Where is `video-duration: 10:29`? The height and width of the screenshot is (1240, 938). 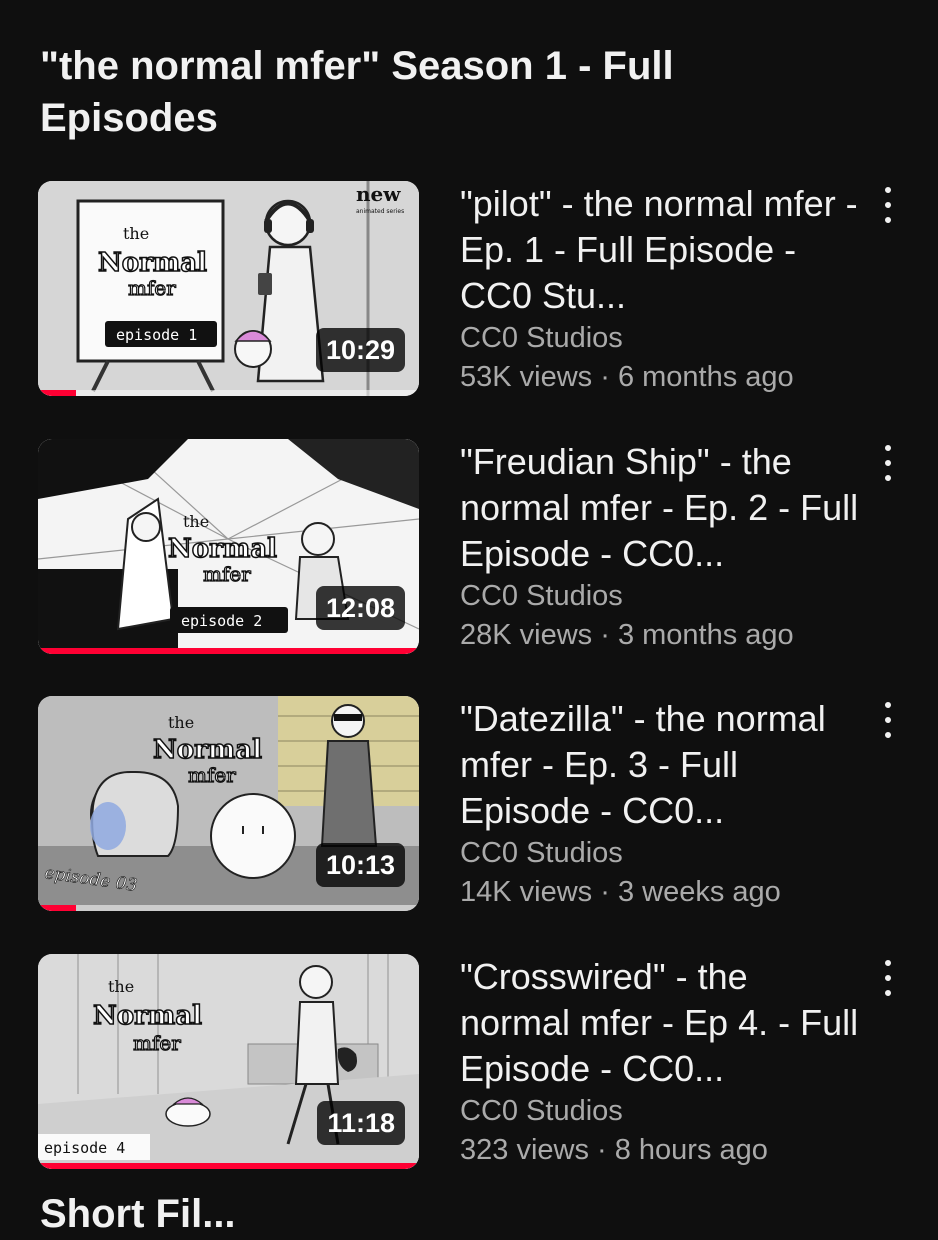
video-duration: 10:29 is located at coordinates (360, 350).